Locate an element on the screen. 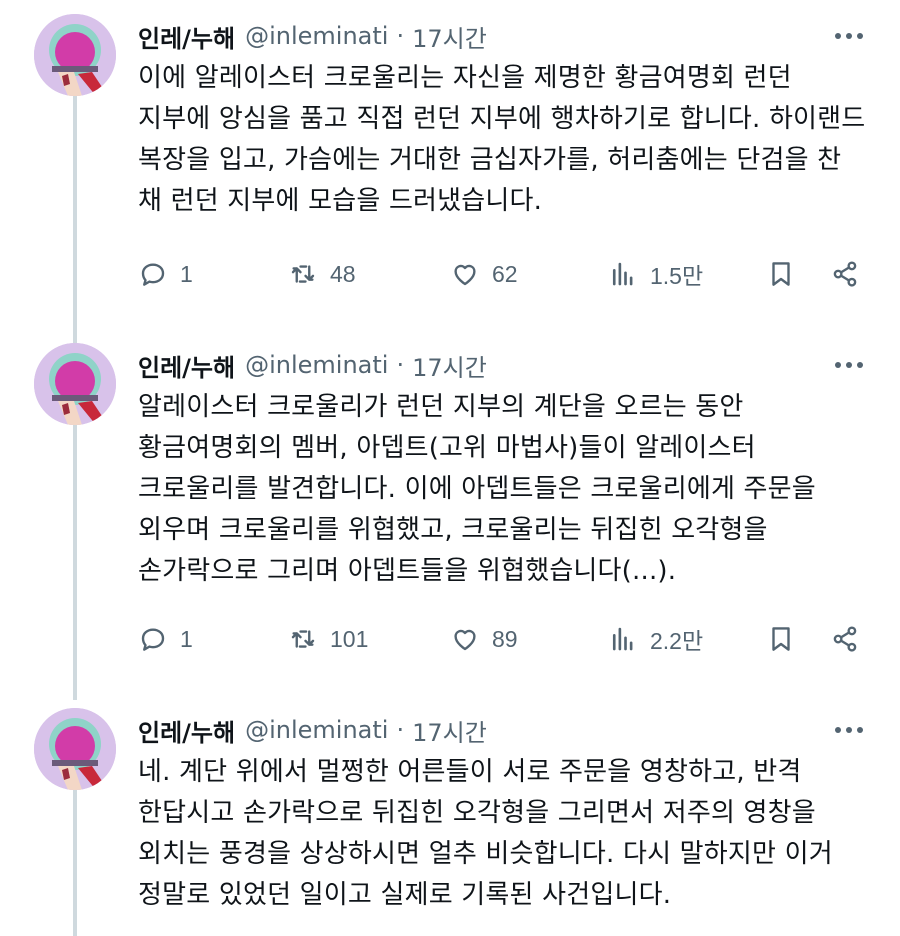  retweet-count: 101 is located at coordinates (349, 638).